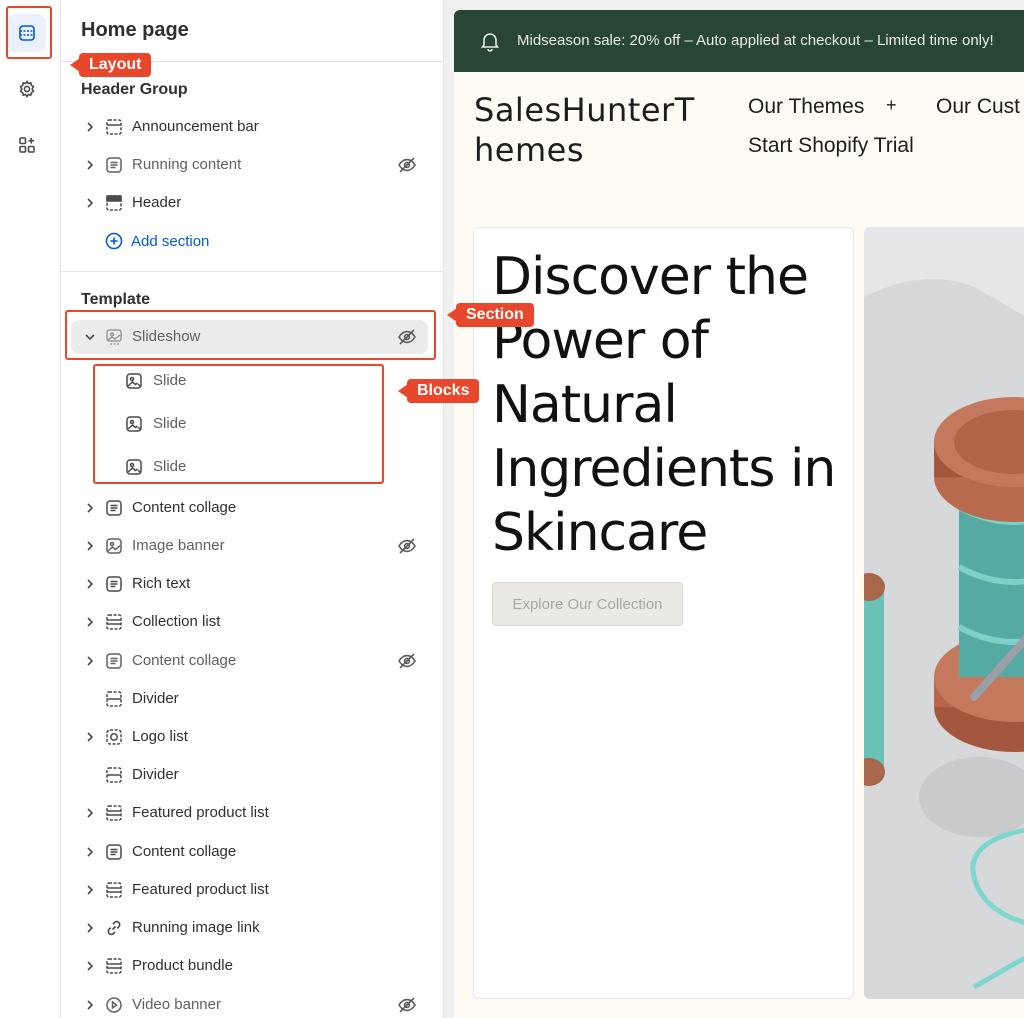  What do you see at coordinates (252, 622) in the screenshot?
I see `section-row-collection-list: Collection list` at bounding box center [252, 622].